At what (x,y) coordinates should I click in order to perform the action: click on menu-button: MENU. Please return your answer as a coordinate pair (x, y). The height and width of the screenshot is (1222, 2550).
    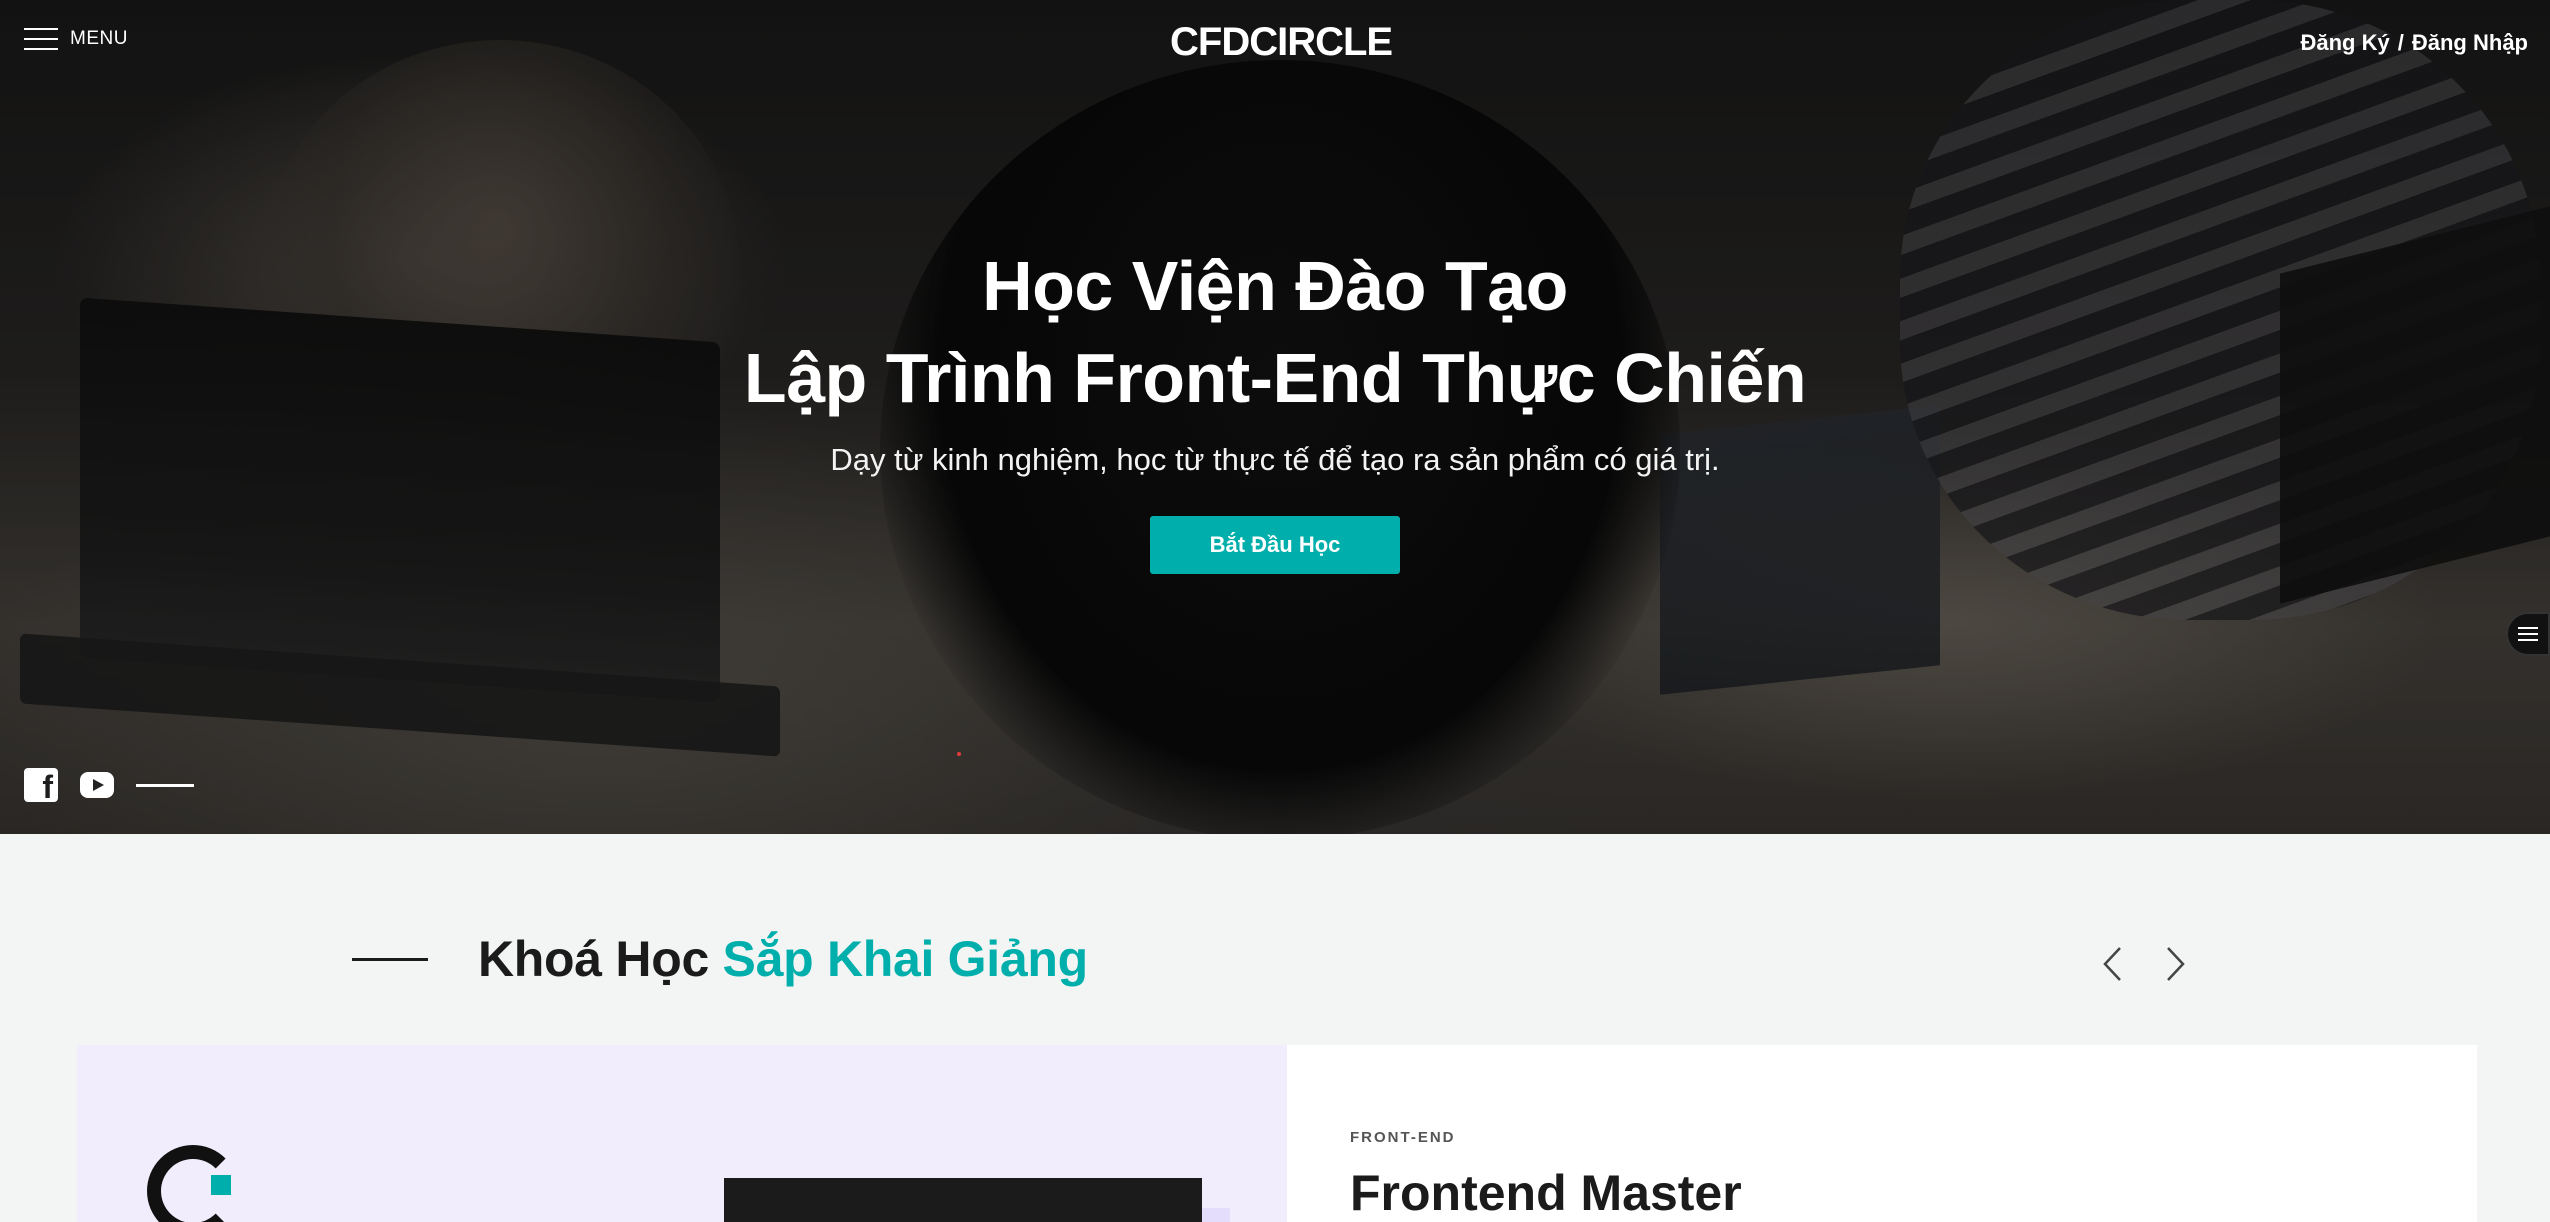
    Looking at the image, I should click on (76, 39).